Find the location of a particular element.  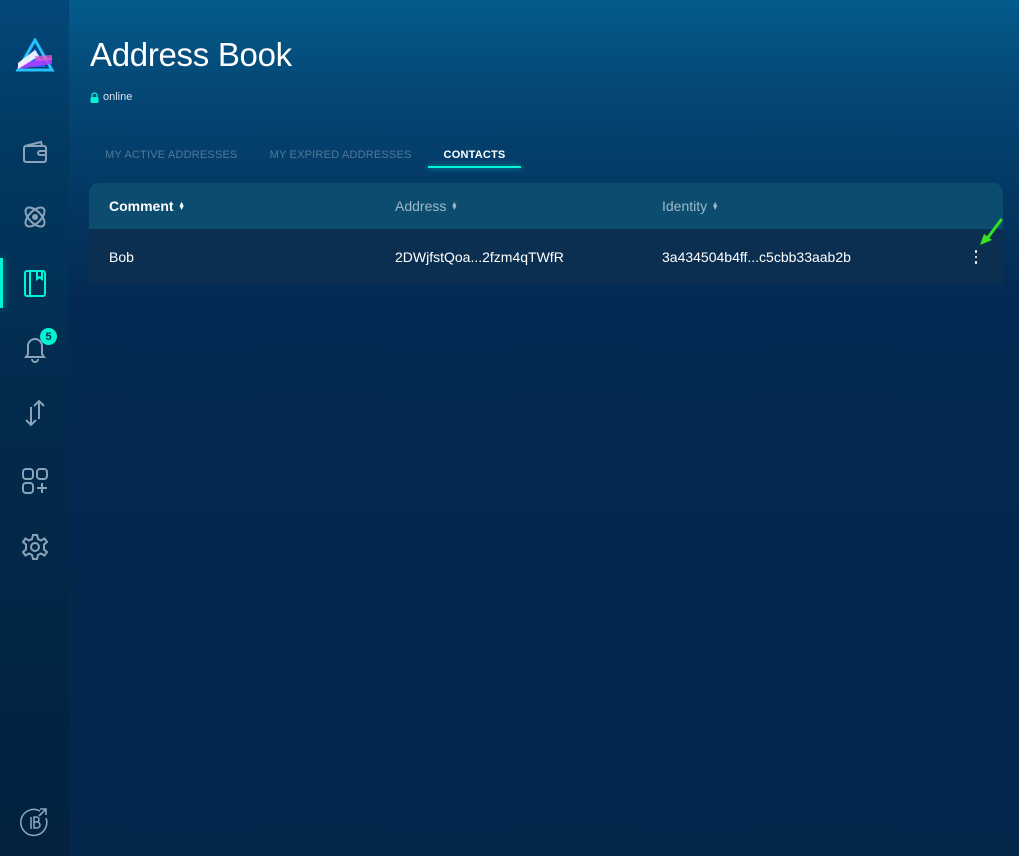

gear-icon is located at coordinates (34, 547).